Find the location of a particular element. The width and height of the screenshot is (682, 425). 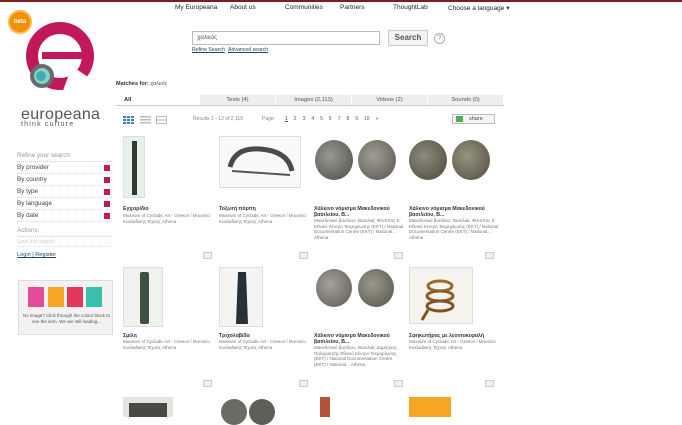

tab-sounds: Sounds (0) is located at coordinates (466, 100).